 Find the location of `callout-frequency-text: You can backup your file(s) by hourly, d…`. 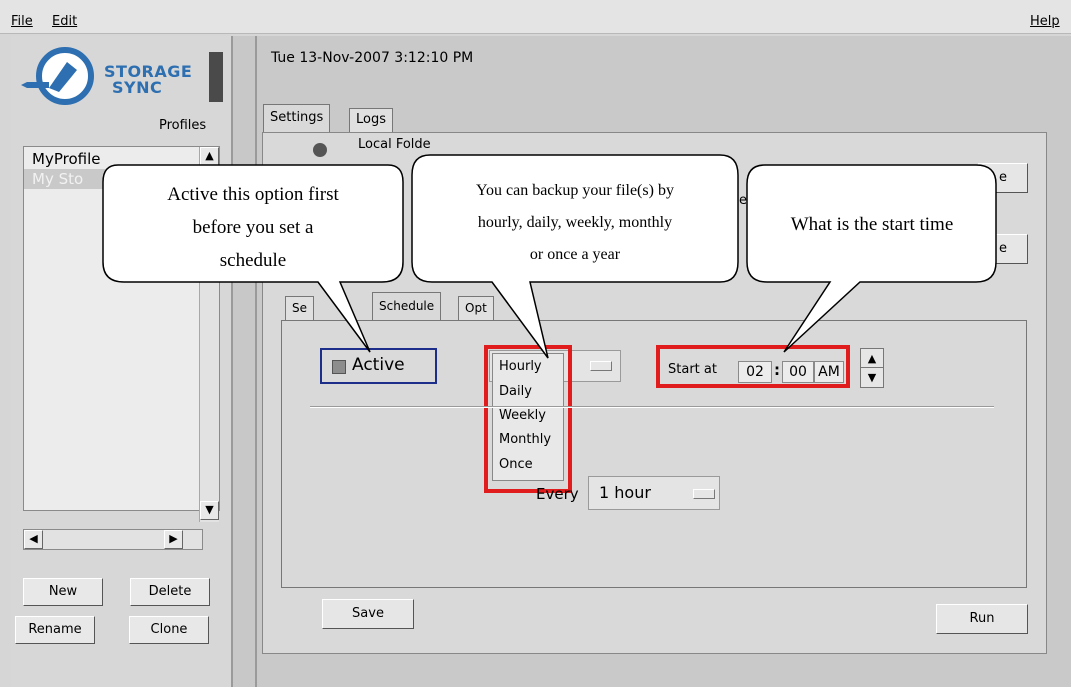

callout-frequency-text: You can backup your file(s) by hourly, d… is located at coordinates (575, 222).